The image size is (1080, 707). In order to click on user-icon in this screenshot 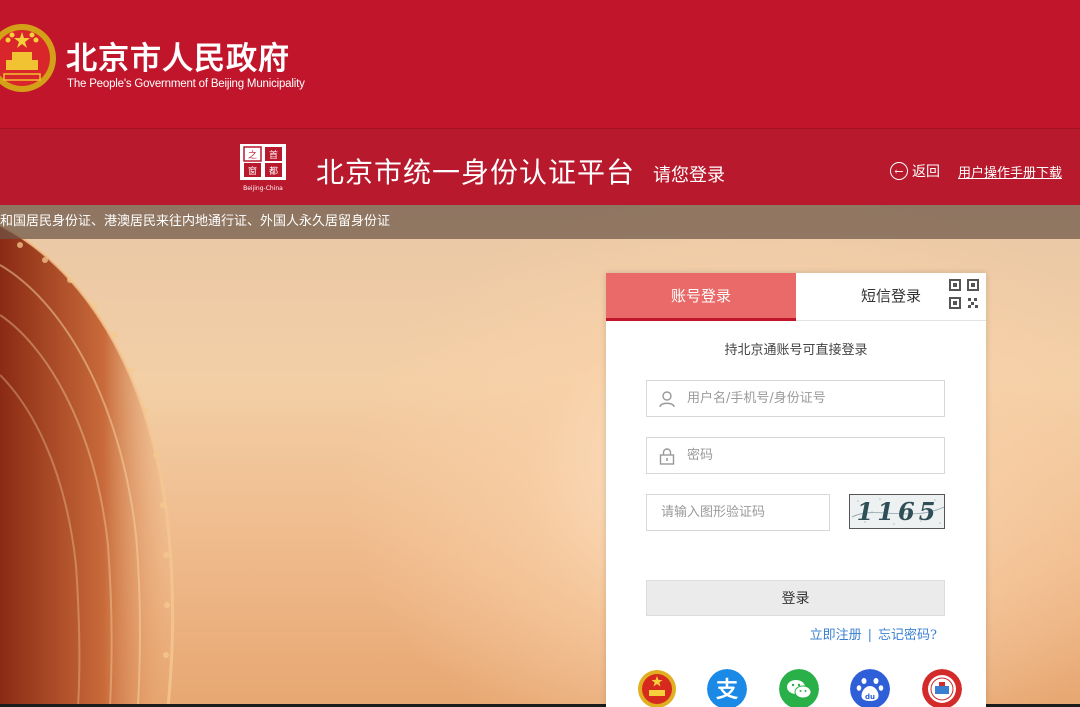, I will do `click(667, 398)`.